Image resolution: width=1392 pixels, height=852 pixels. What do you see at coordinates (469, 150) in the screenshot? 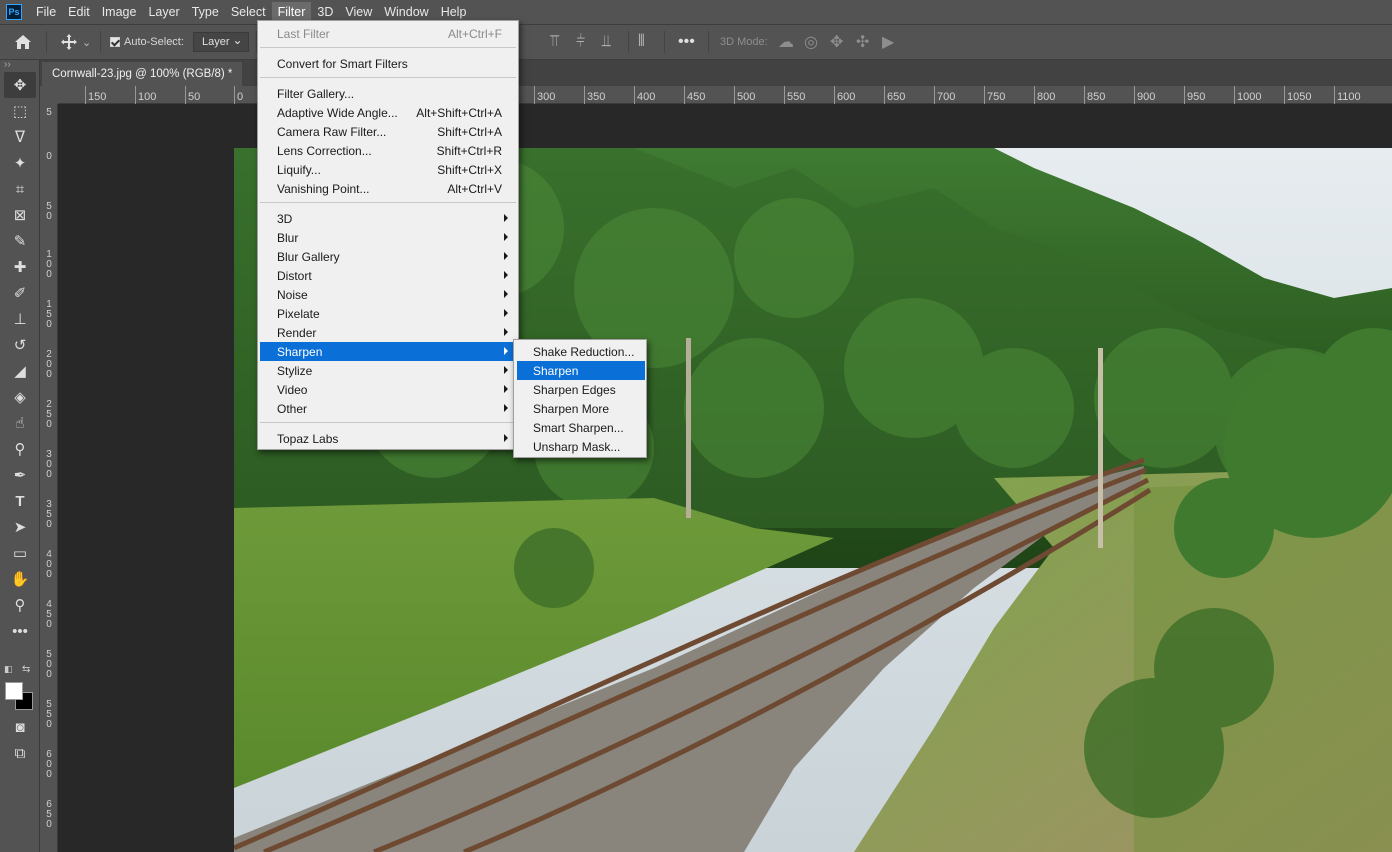
I see `shortcut-label: Shift+Ctrl+R` at bounding box center [469, 150].